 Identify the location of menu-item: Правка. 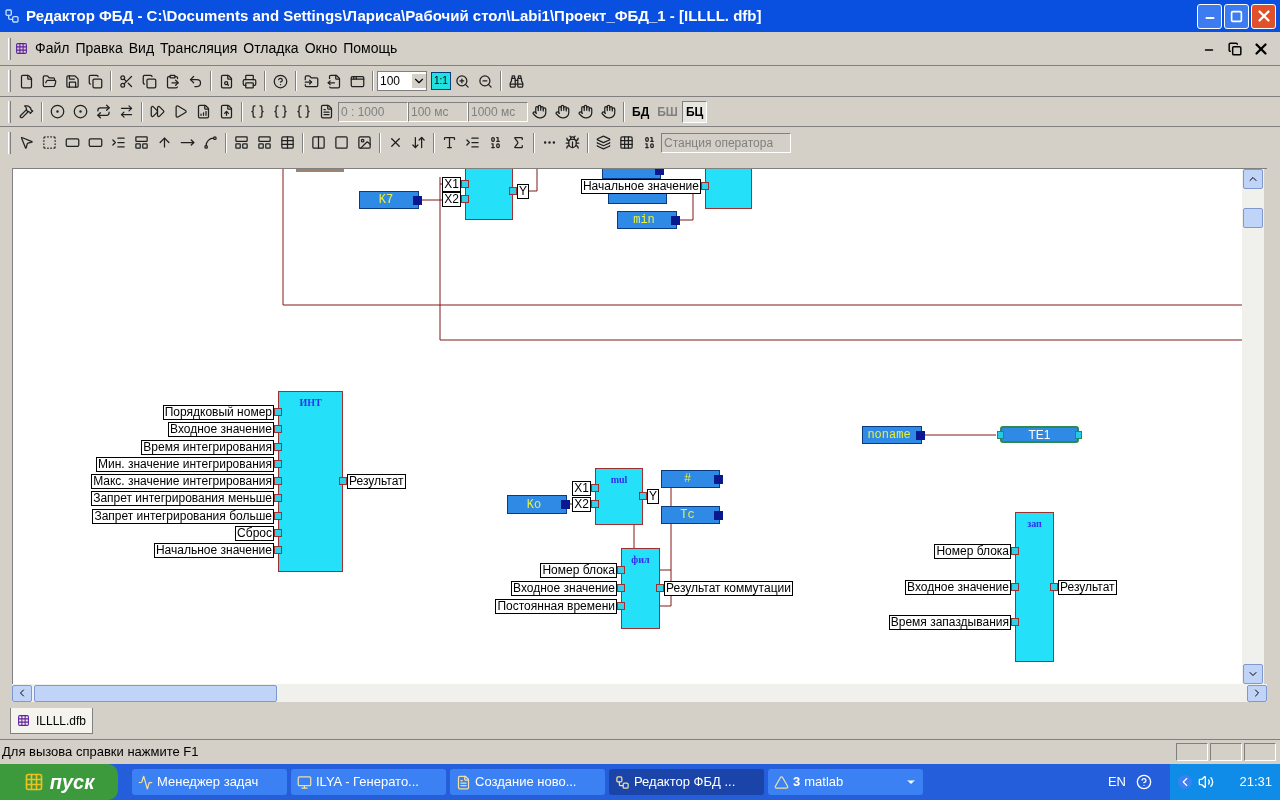
(99, 48).